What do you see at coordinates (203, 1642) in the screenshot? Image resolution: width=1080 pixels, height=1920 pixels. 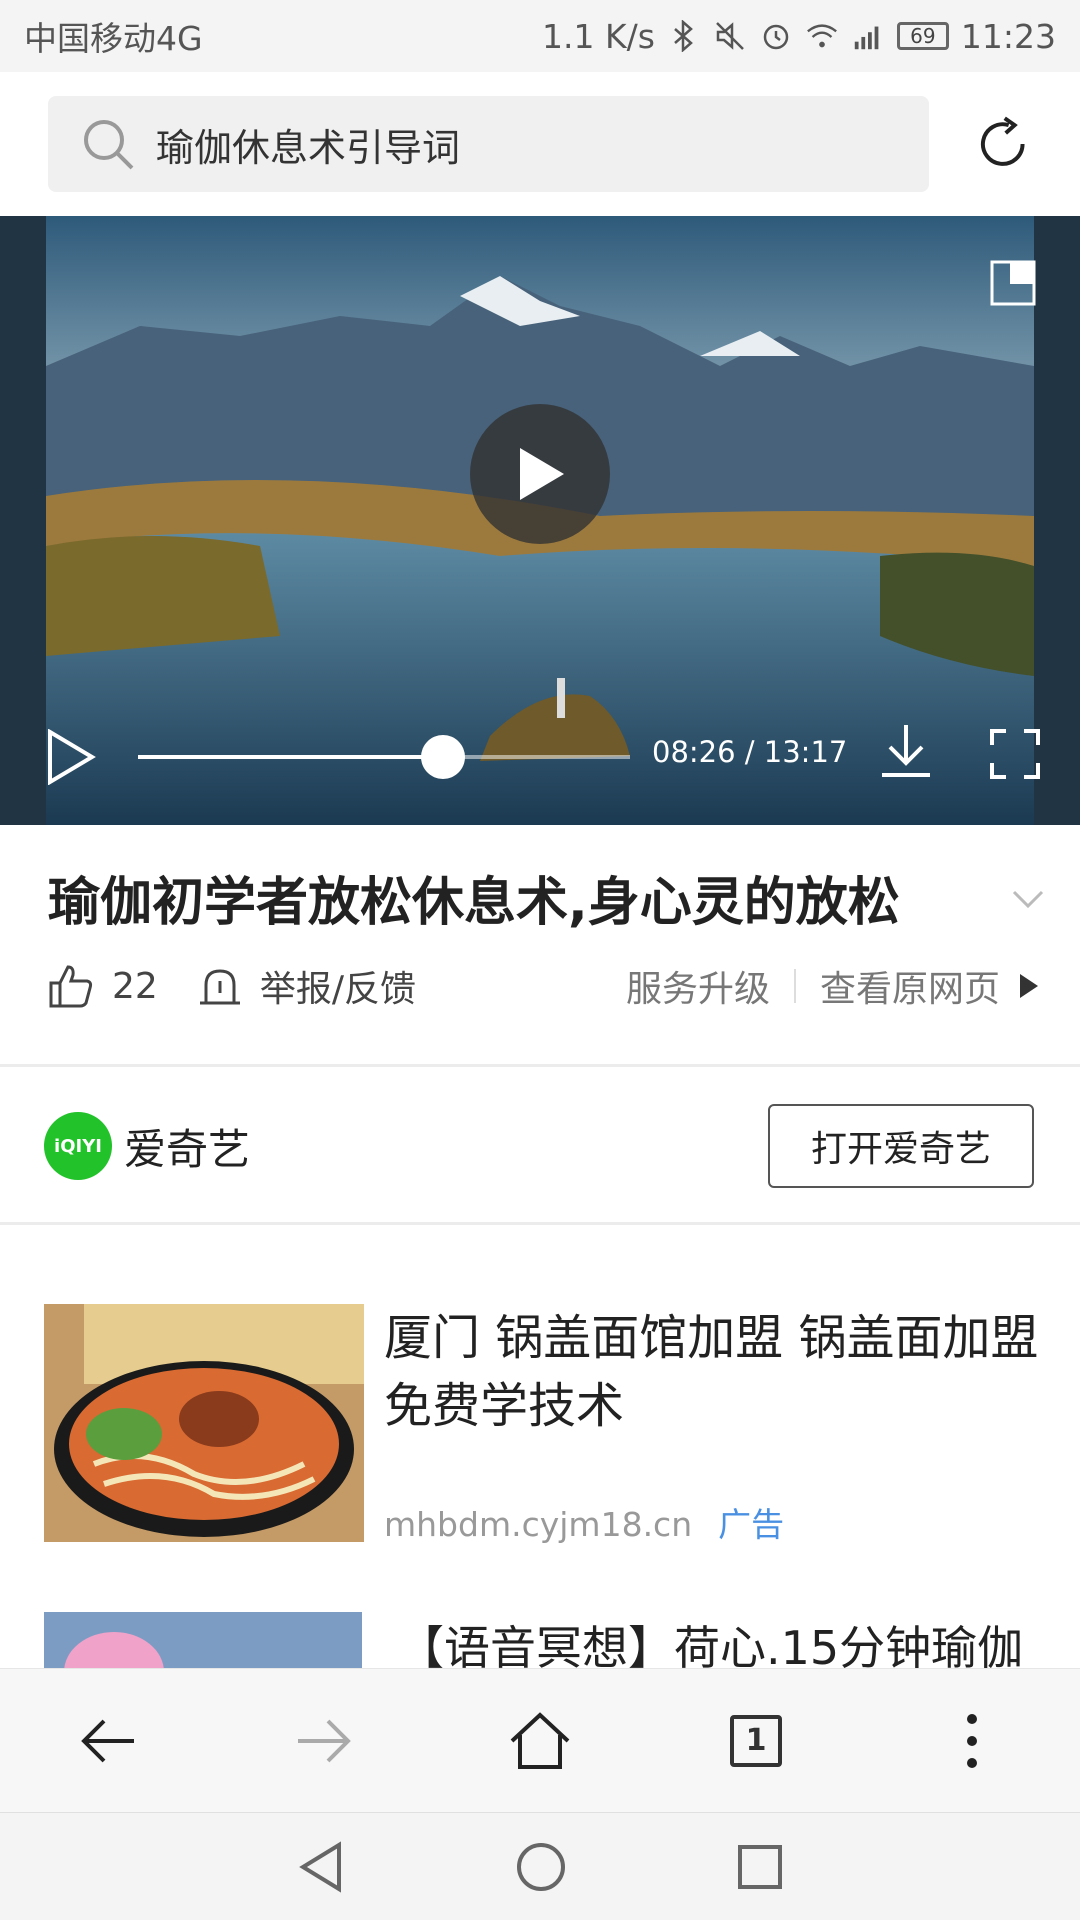 I see `list-item-thumbnail` at bounding box center [203, 1642].